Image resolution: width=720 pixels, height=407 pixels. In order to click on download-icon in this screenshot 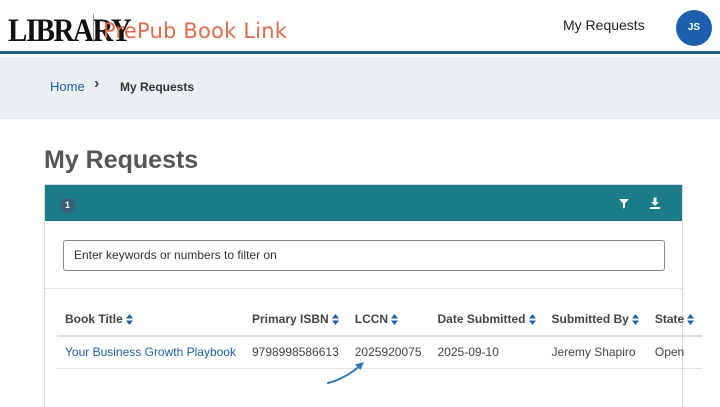, I will do `click(655, 203)`.